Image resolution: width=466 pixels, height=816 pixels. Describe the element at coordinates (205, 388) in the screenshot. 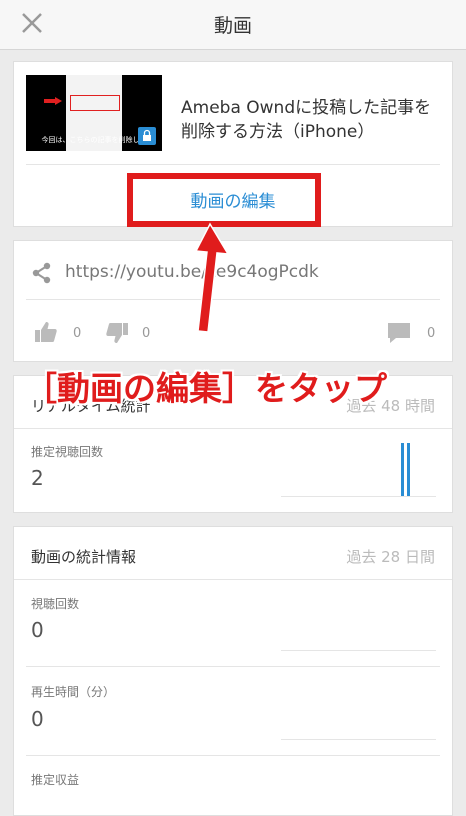

I see `annotation-text: ［動画の編集］をタップ` at that location.